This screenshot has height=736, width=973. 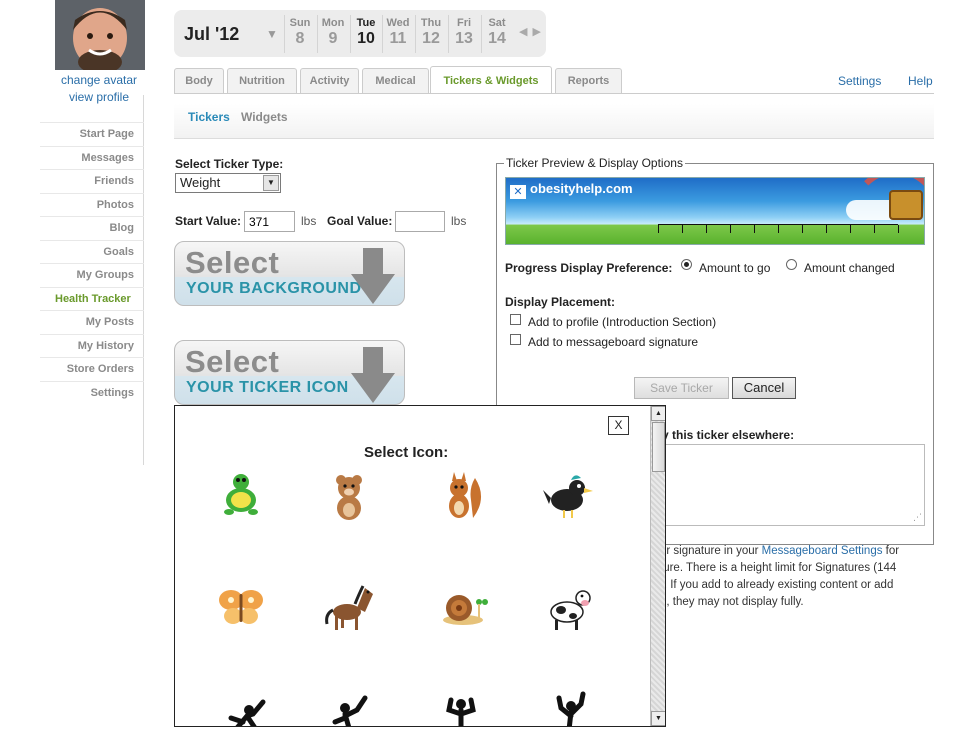 What do you see at coordinates (99, 97) in the screenshot?
I see `view-profile-link: view profile` at bounding box center [99, 97].